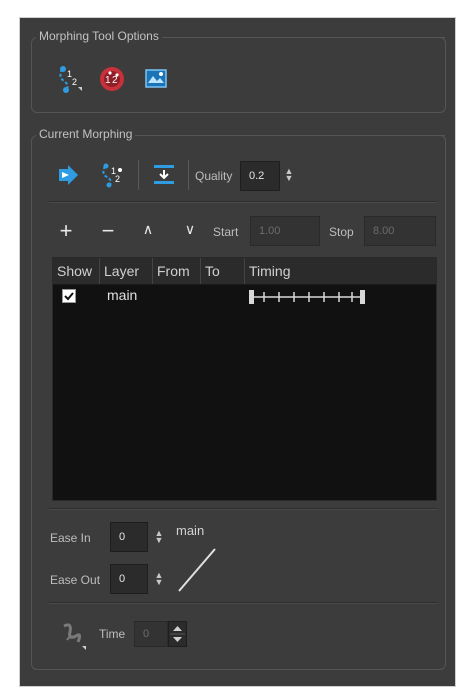  I want to click on column-to: To, so click(222, 271).